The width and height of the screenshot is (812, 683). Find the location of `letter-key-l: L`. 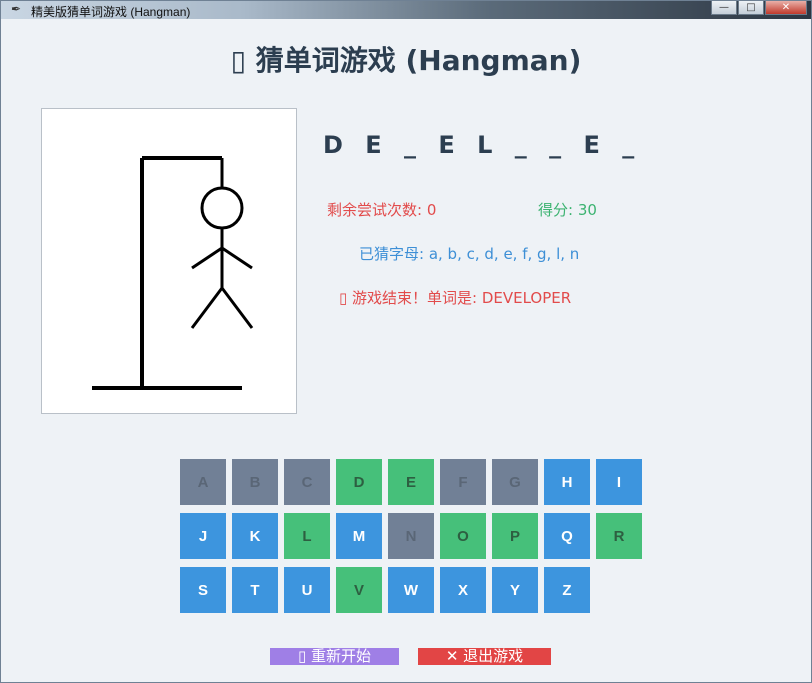

letter-key-l: L is located at coordinates (307, 536).